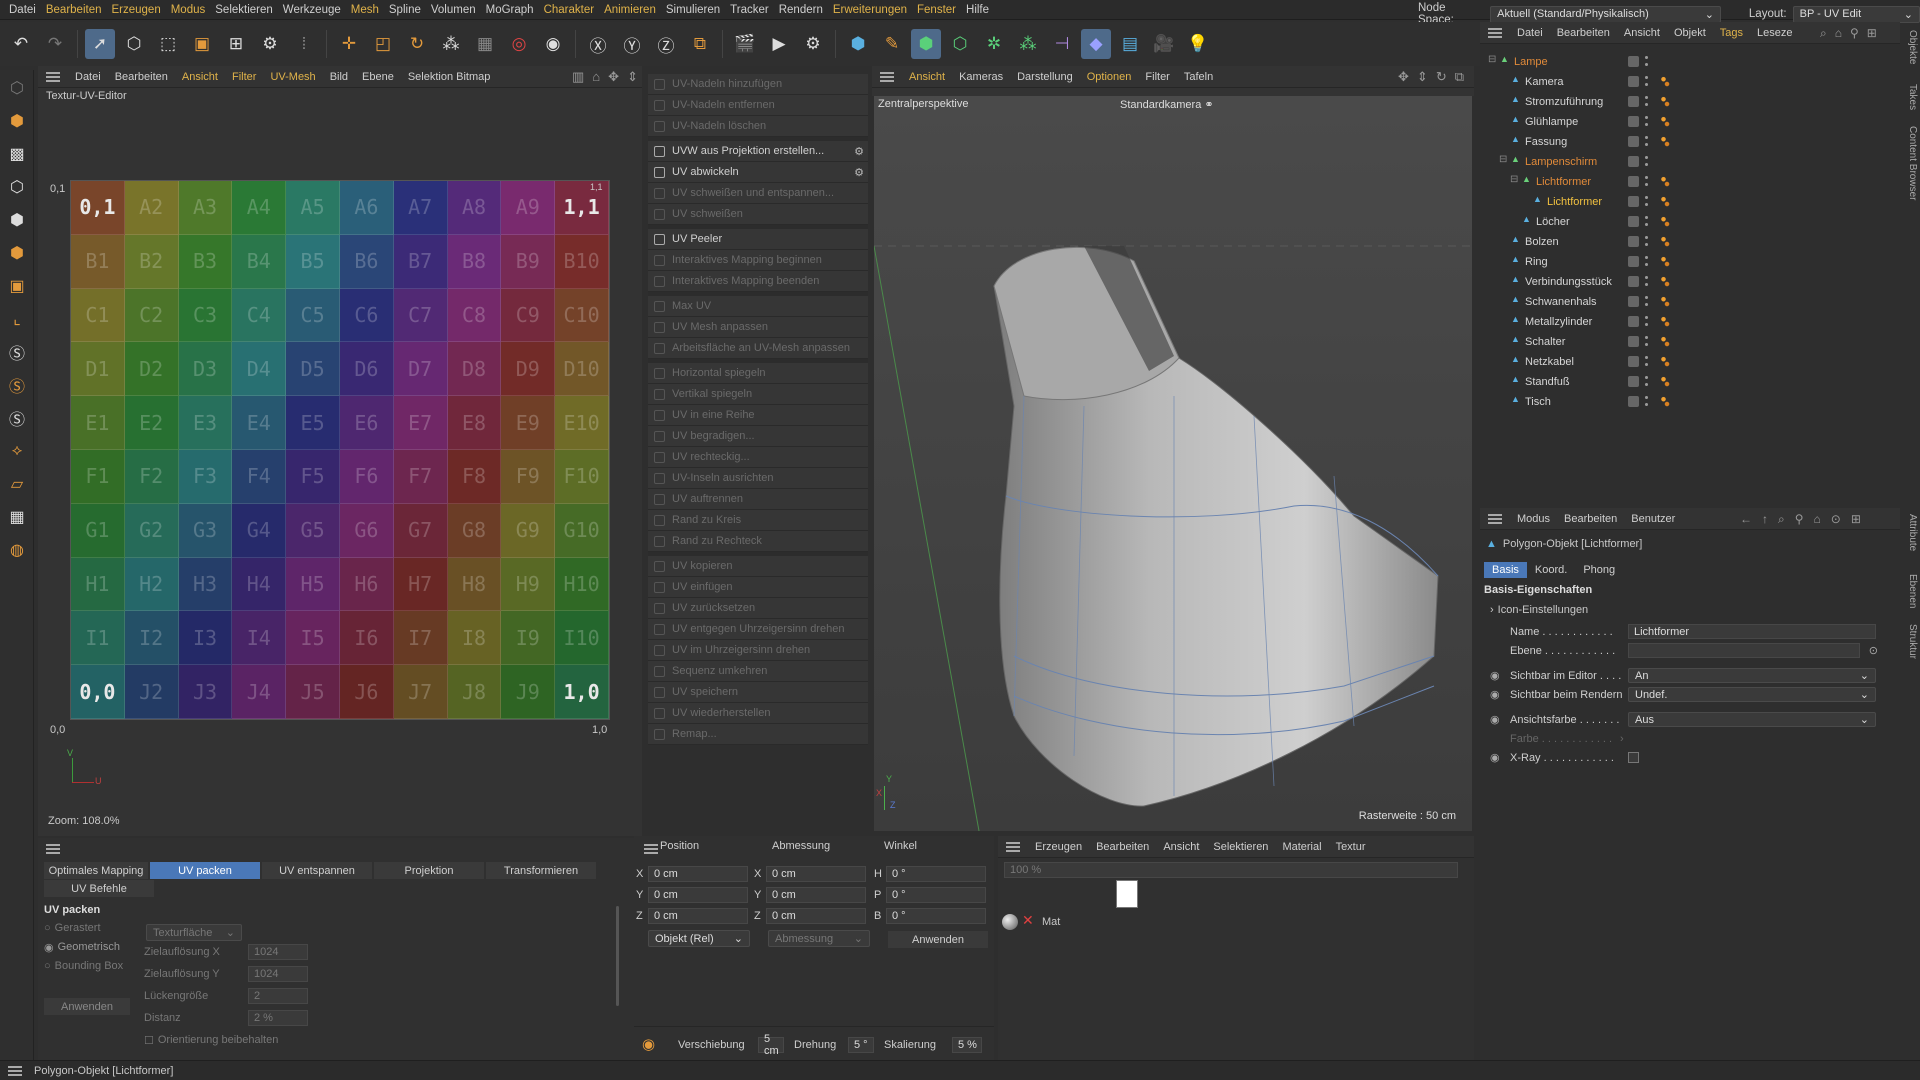 The image size is (1920, 1080). I want to click on pan-icon: ✥, so click(613, 77).